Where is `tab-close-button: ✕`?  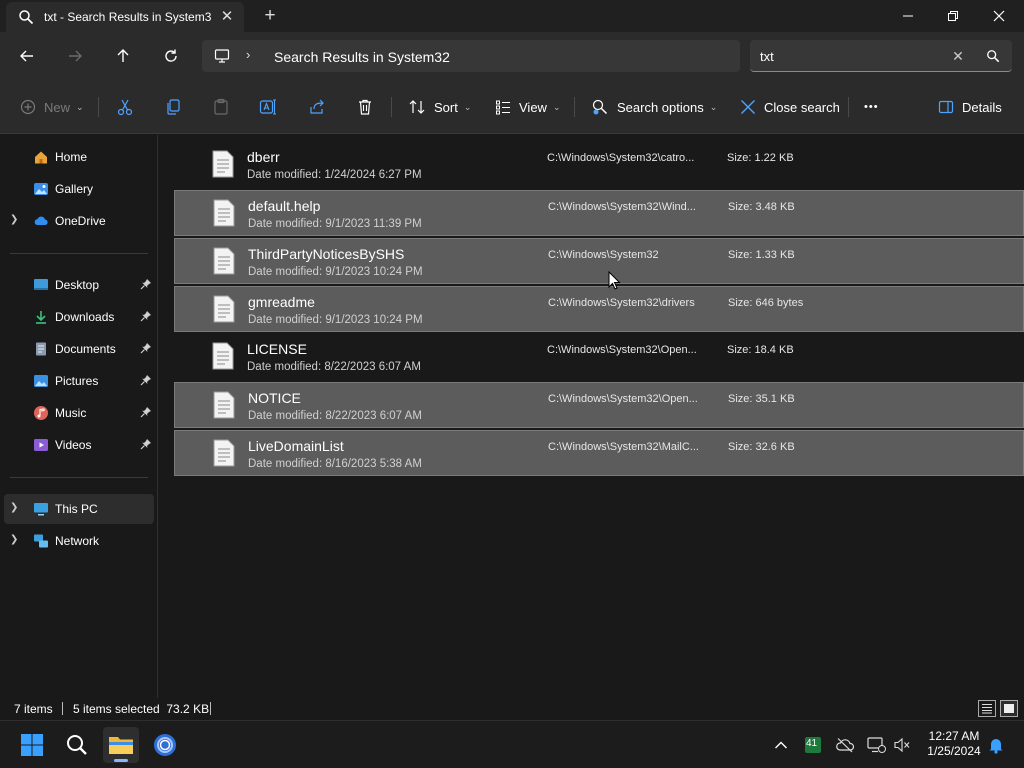
tab-close-button: ✕ is located at coordinates (227, 17).